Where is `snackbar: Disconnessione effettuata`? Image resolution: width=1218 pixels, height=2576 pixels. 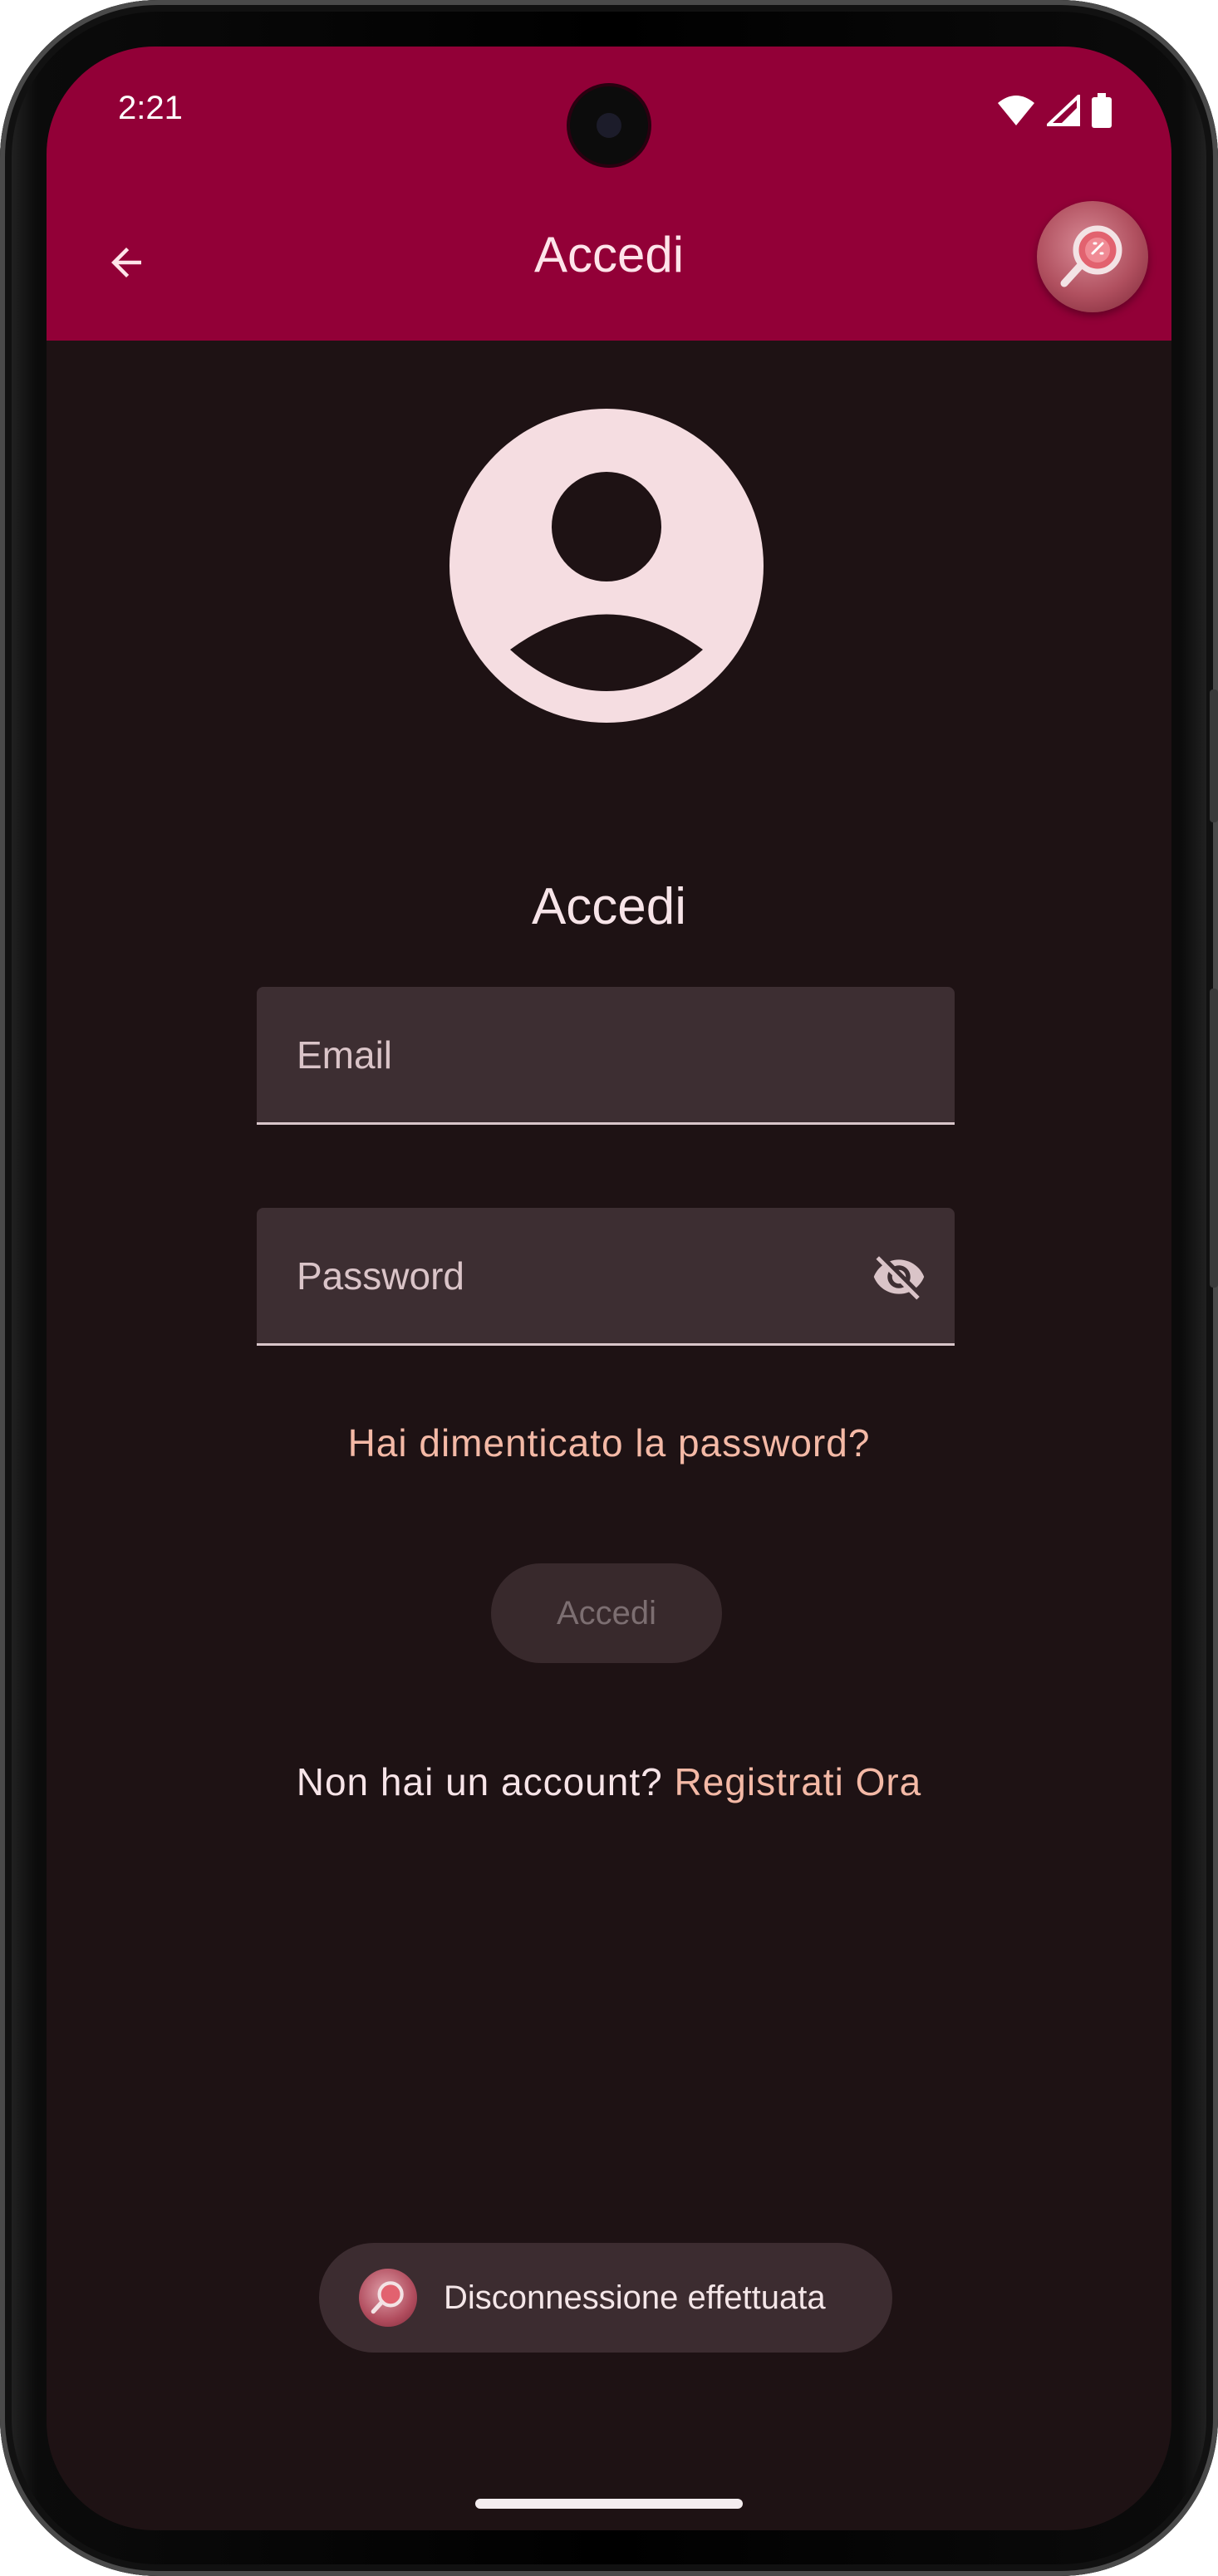
snackbar: Disconnessione effettuata is located at coordinates (605, 2298).